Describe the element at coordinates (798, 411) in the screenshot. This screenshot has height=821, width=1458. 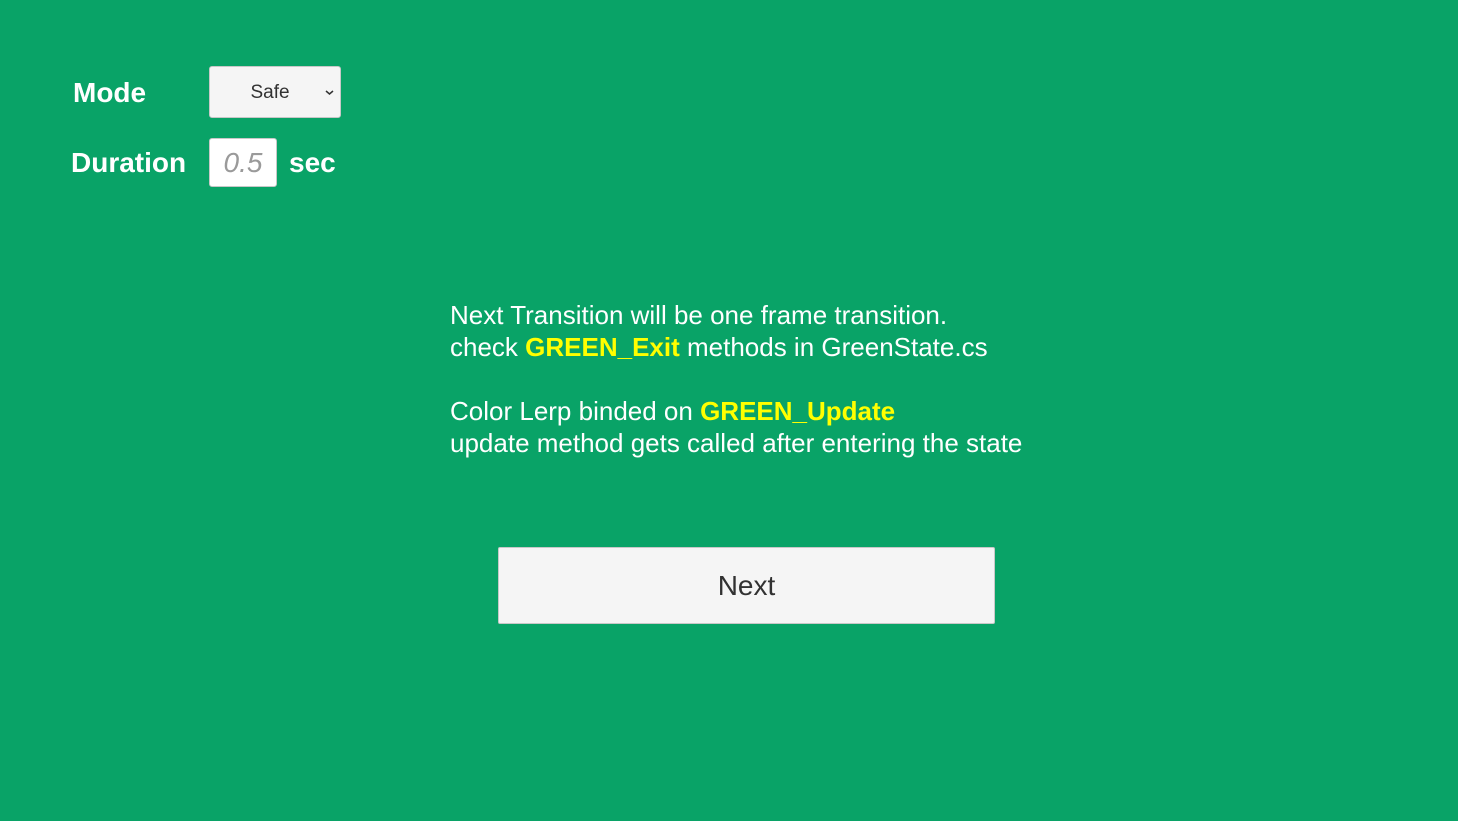
I see `update-method-highlight: GREEN_Update` at that location.